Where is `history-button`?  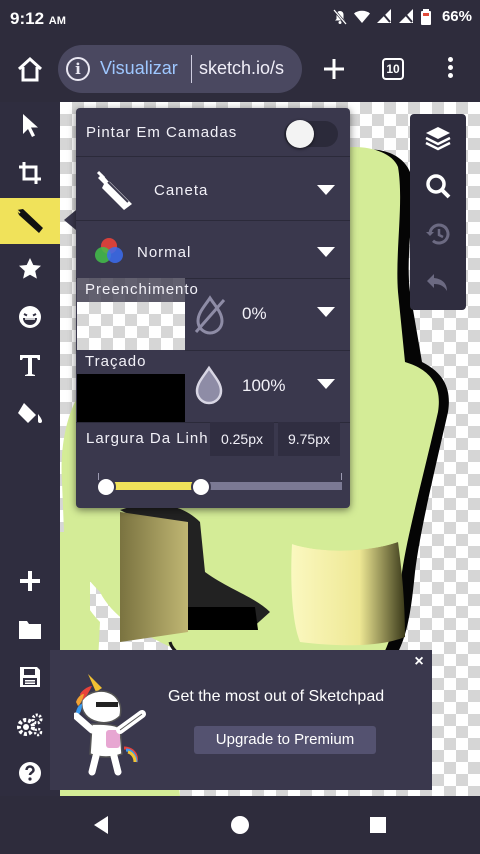 history-button is located at coordinates (438, 234).